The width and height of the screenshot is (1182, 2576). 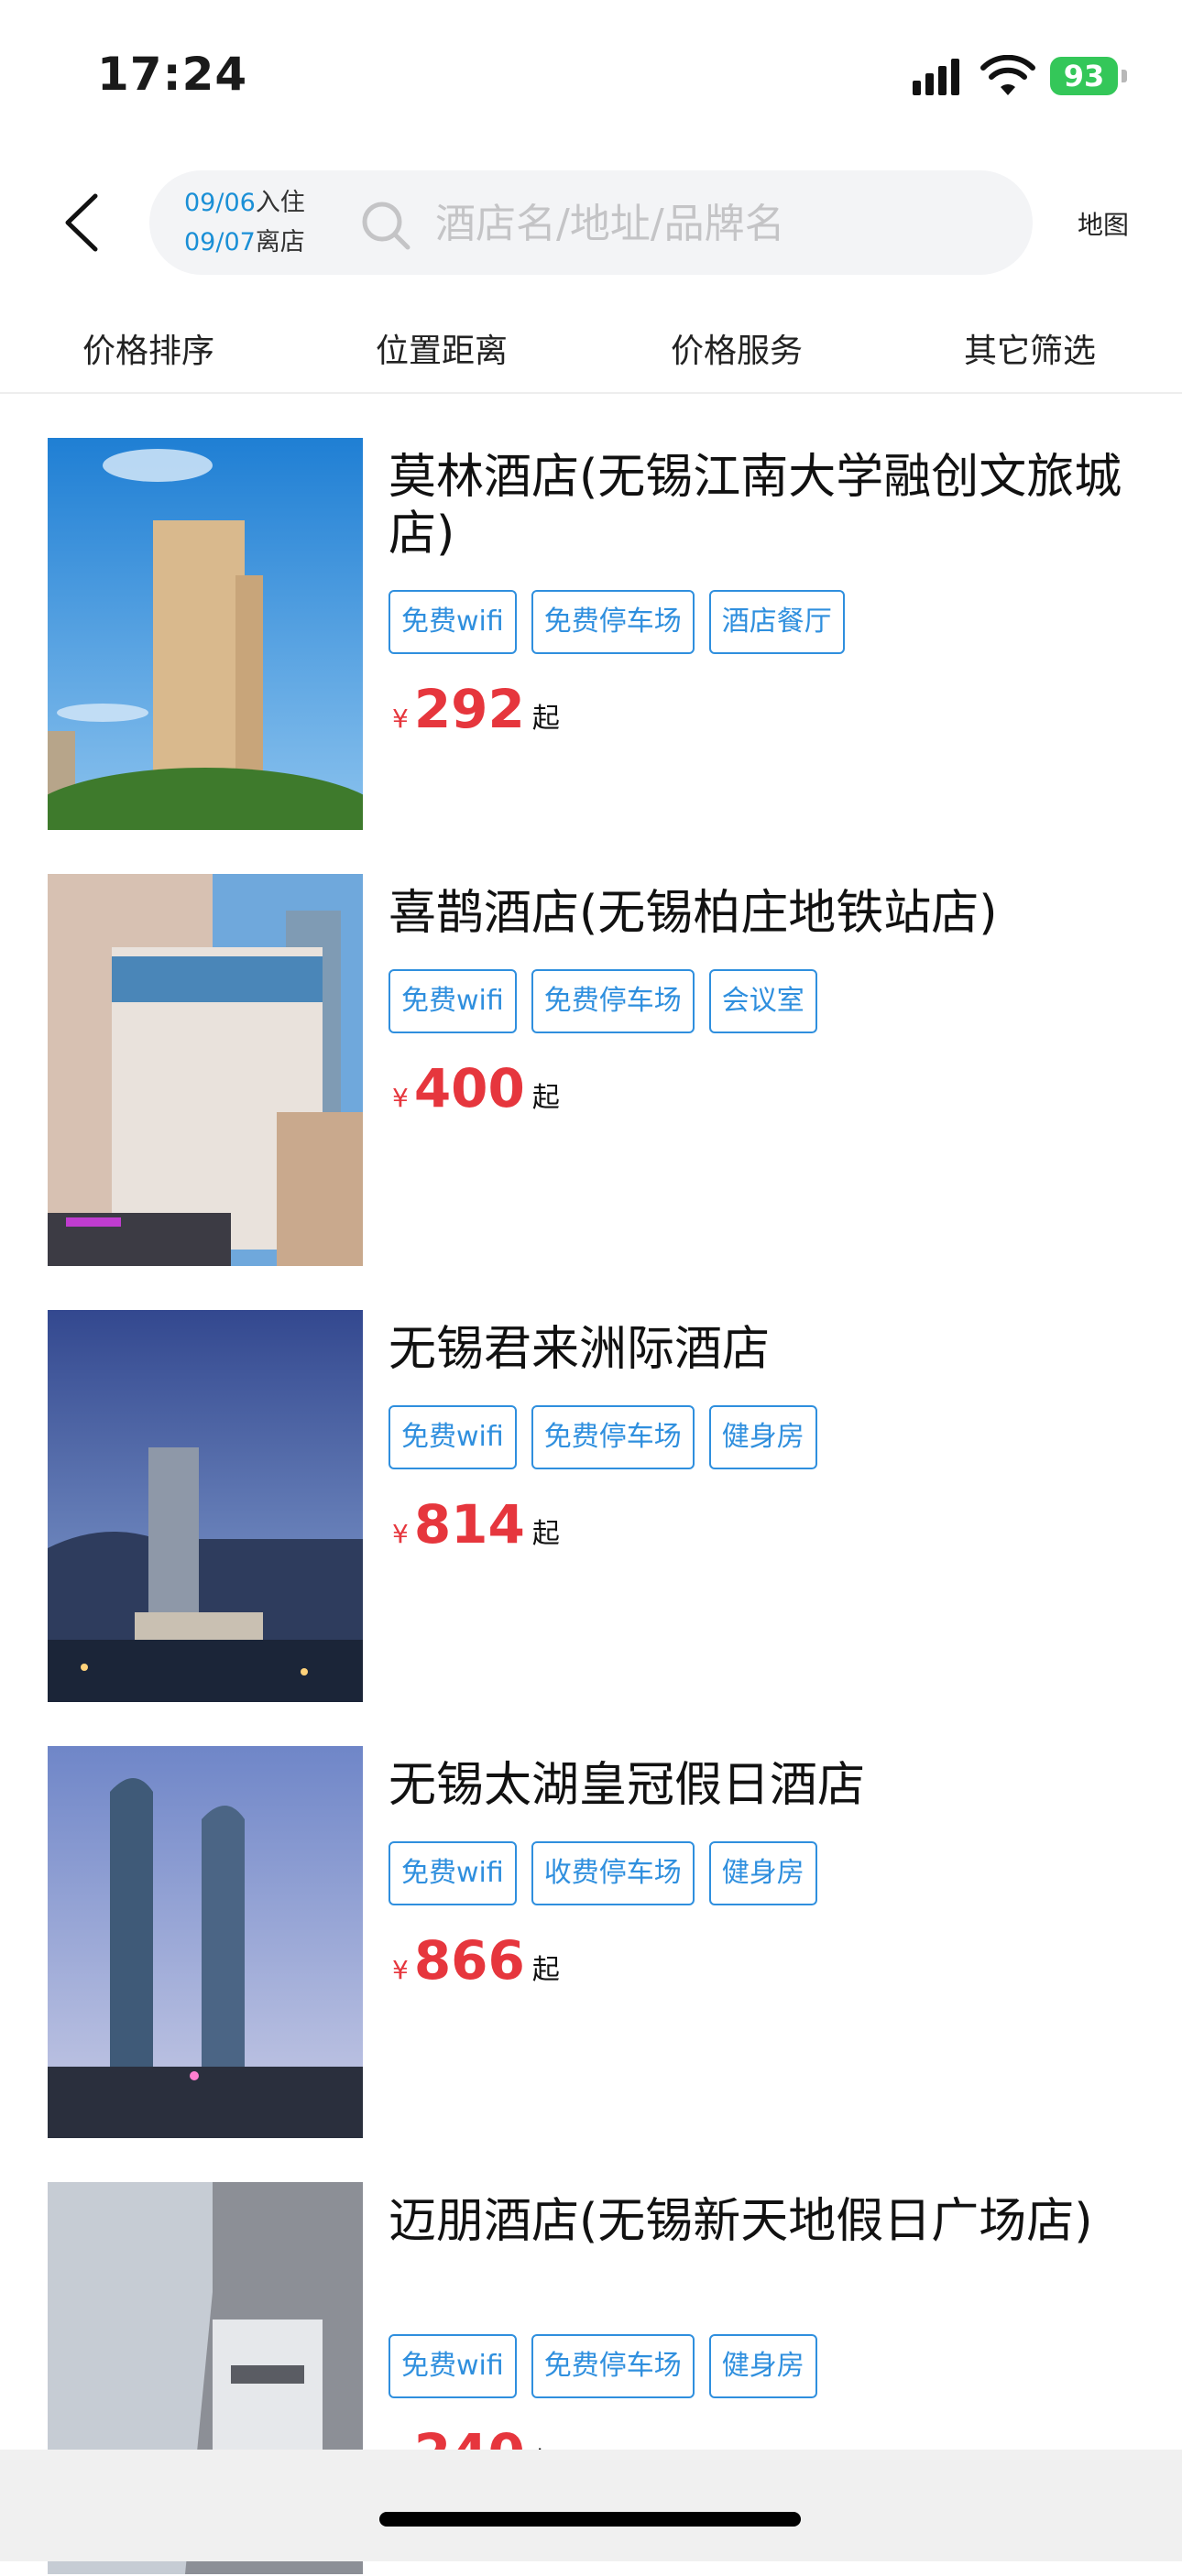 What do you see at coordinates (220, 203) in the screenshot?
I see `checkin-date: 09/06` at bounding box center [220, 203].